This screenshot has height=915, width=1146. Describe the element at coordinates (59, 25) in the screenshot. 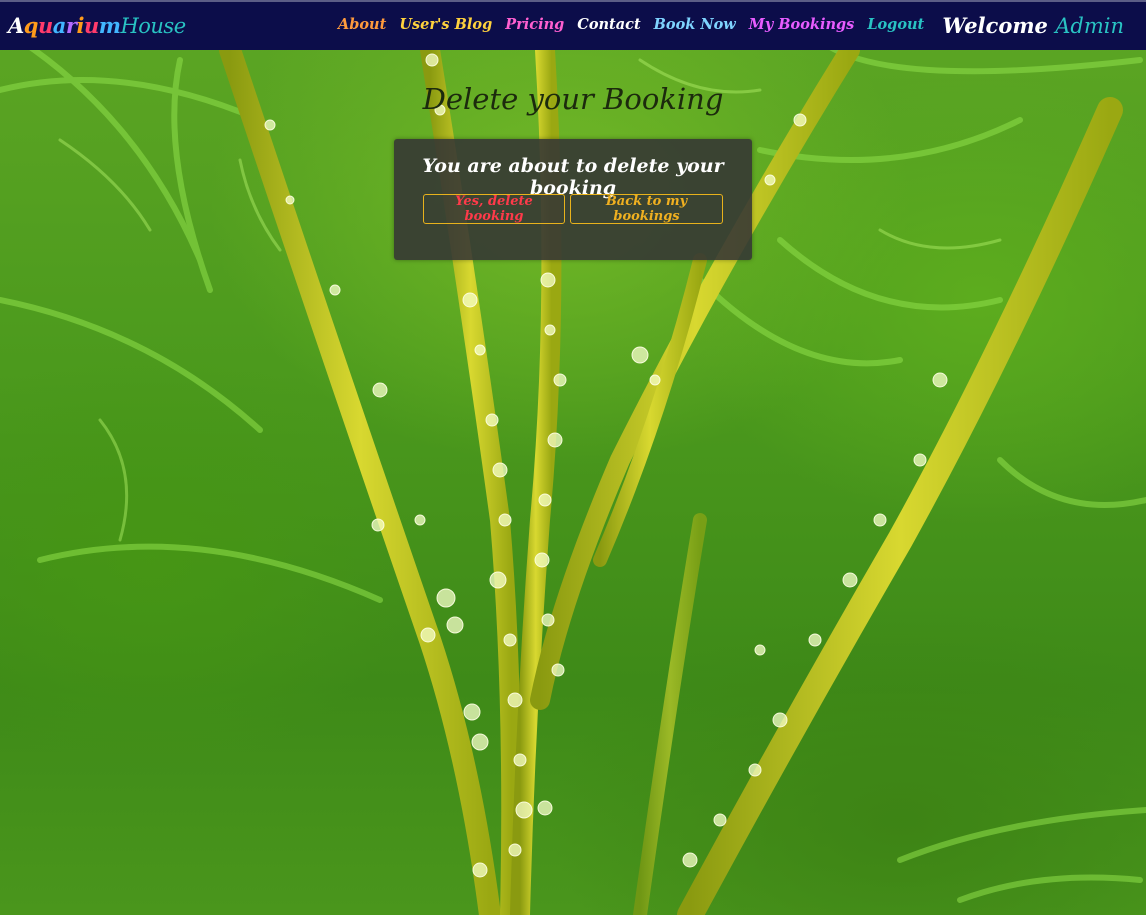

I see `brand-letter: a` at that location.